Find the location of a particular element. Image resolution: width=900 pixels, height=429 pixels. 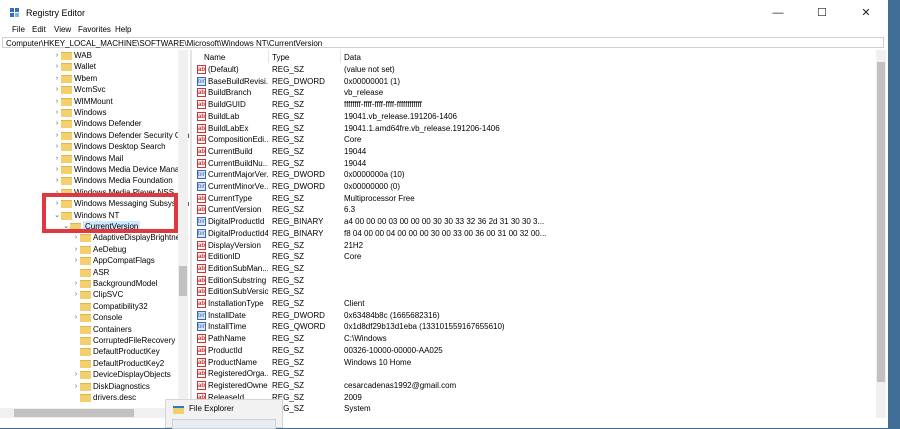

tree-node: › WAB is located at coordinates (95, 55).